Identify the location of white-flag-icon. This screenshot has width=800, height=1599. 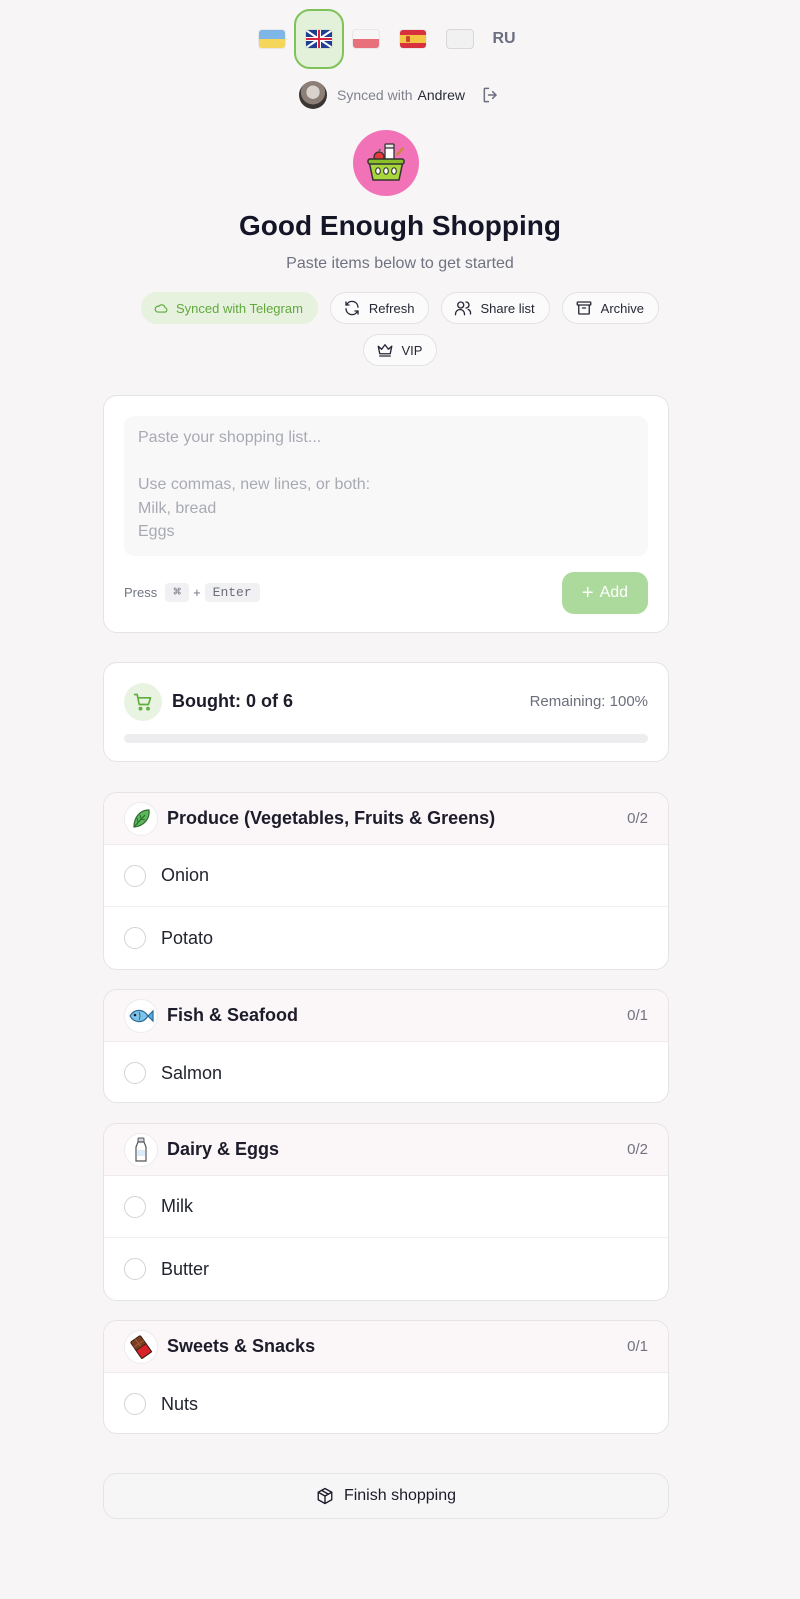
(460, 39).